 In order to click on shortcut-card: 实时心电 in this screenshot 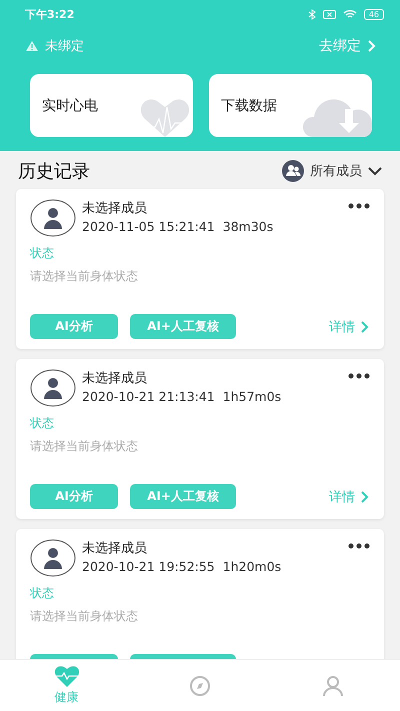, I will do `click(111, 105)`.